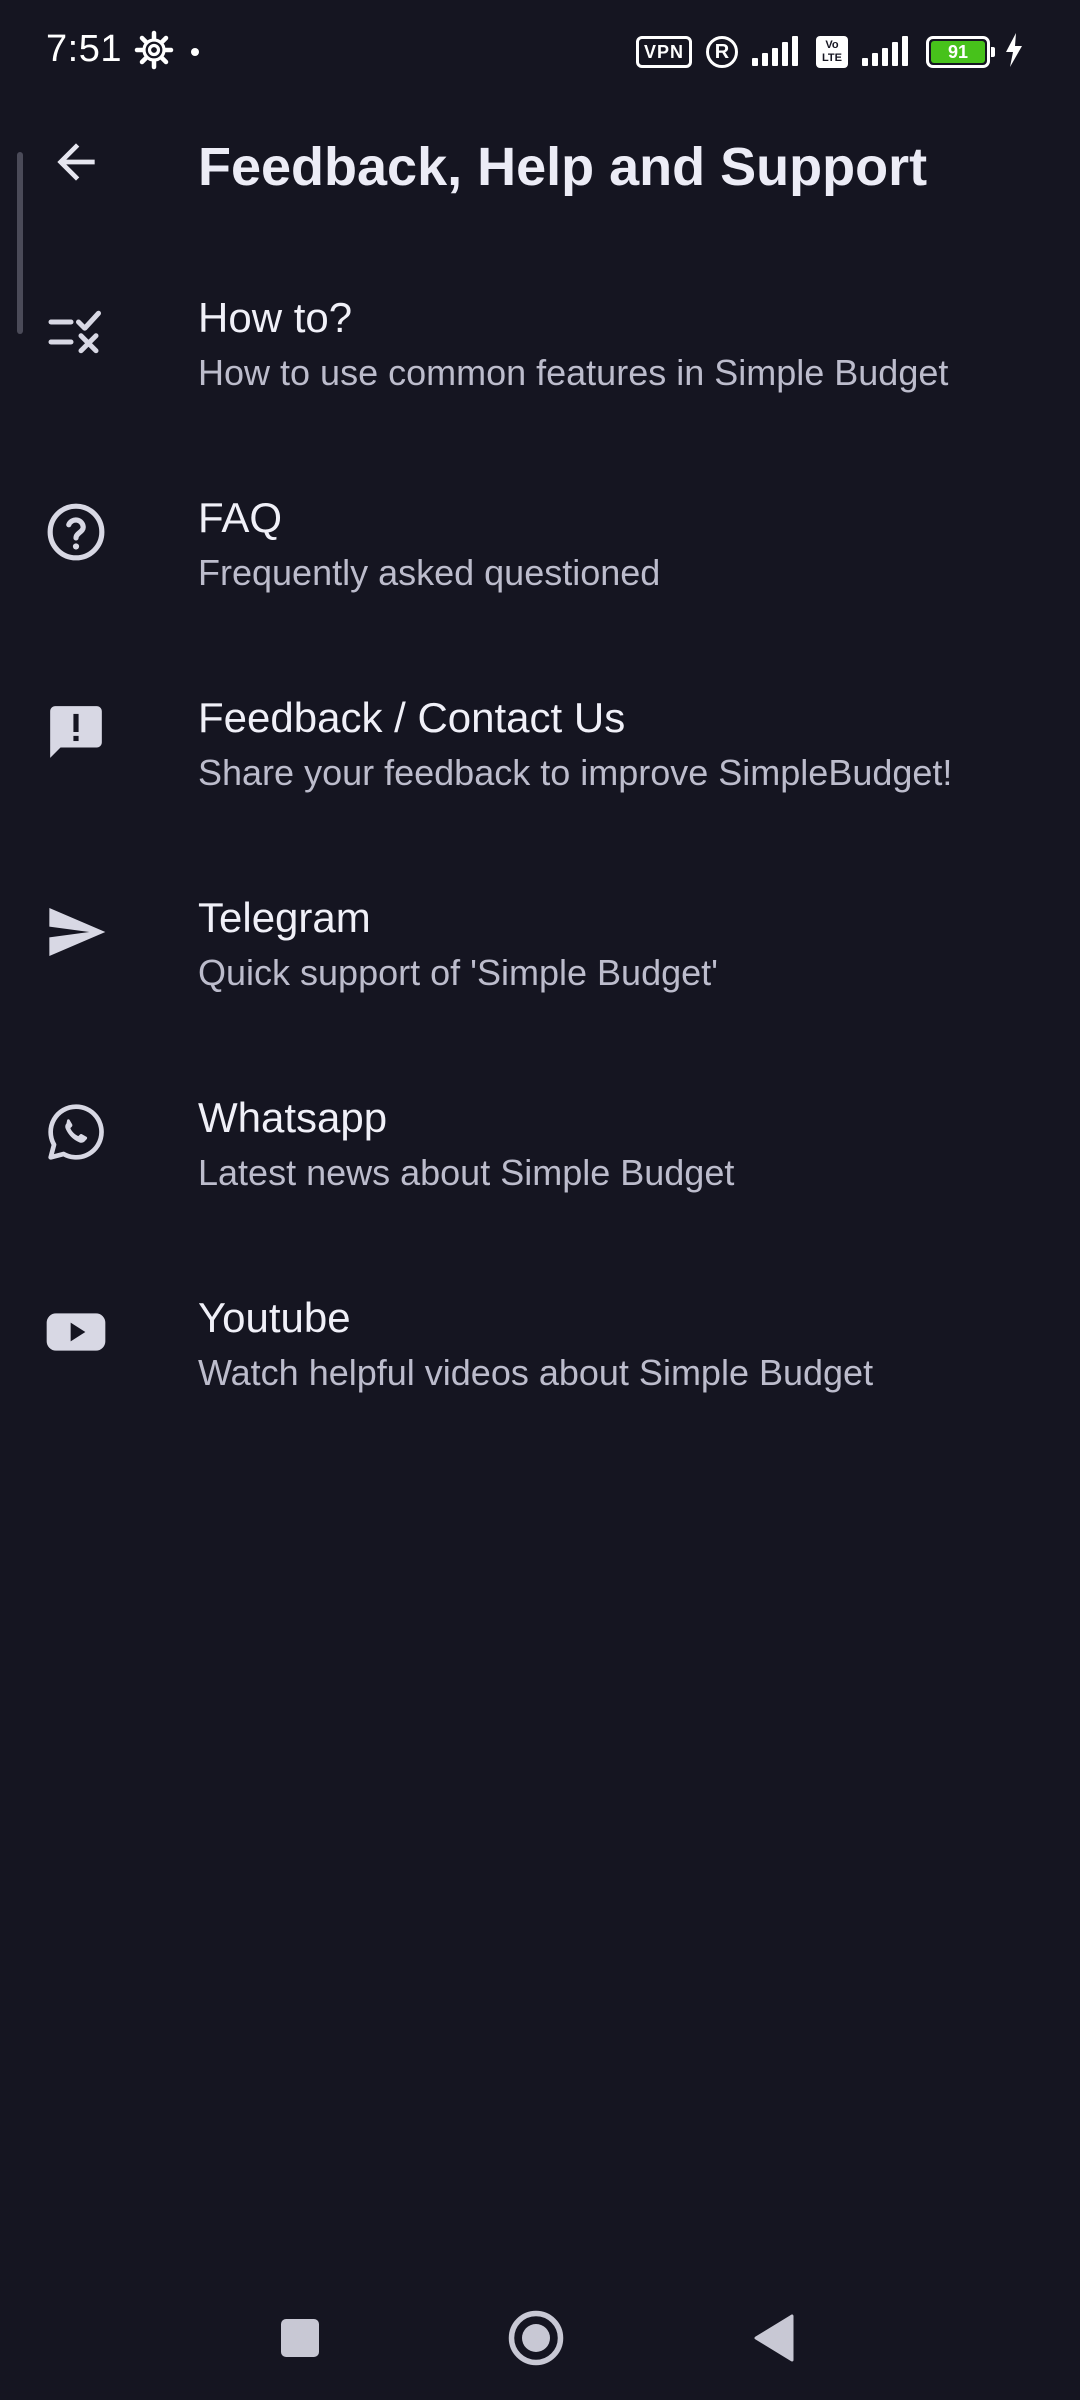 This screenshot has height=2400, width=1080. I want to click on status-icons: VPN R Vo LTE 91, so click(829, 52).